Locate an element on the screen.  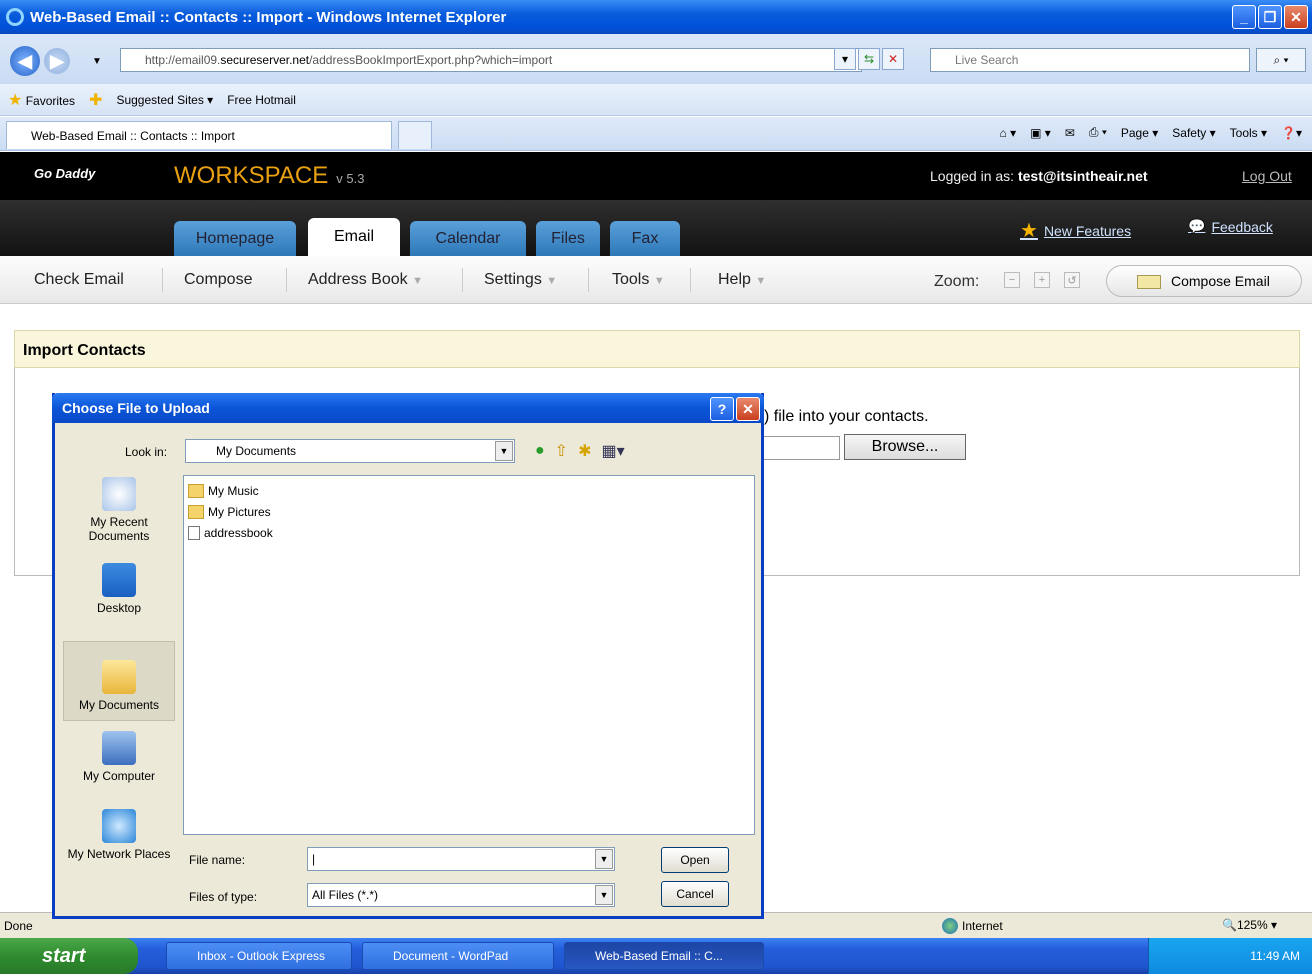
minimize-button: _ is located at coordinates (1244, 17).